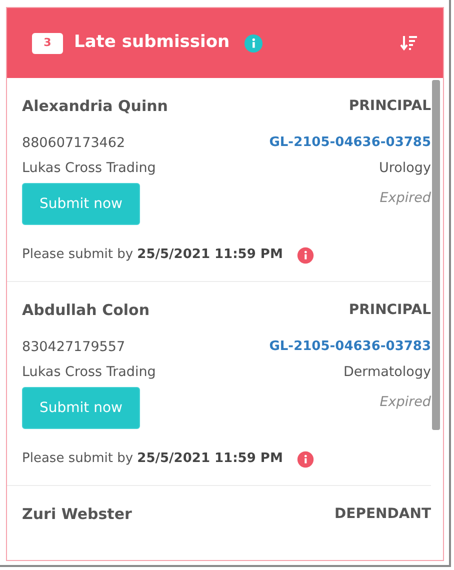 The width and height of the screenshot is (454, 570). What do you see at coordinates (47, 43) in the screenshot?
I see `count-badge: 3` at bounding box center [47, 43].